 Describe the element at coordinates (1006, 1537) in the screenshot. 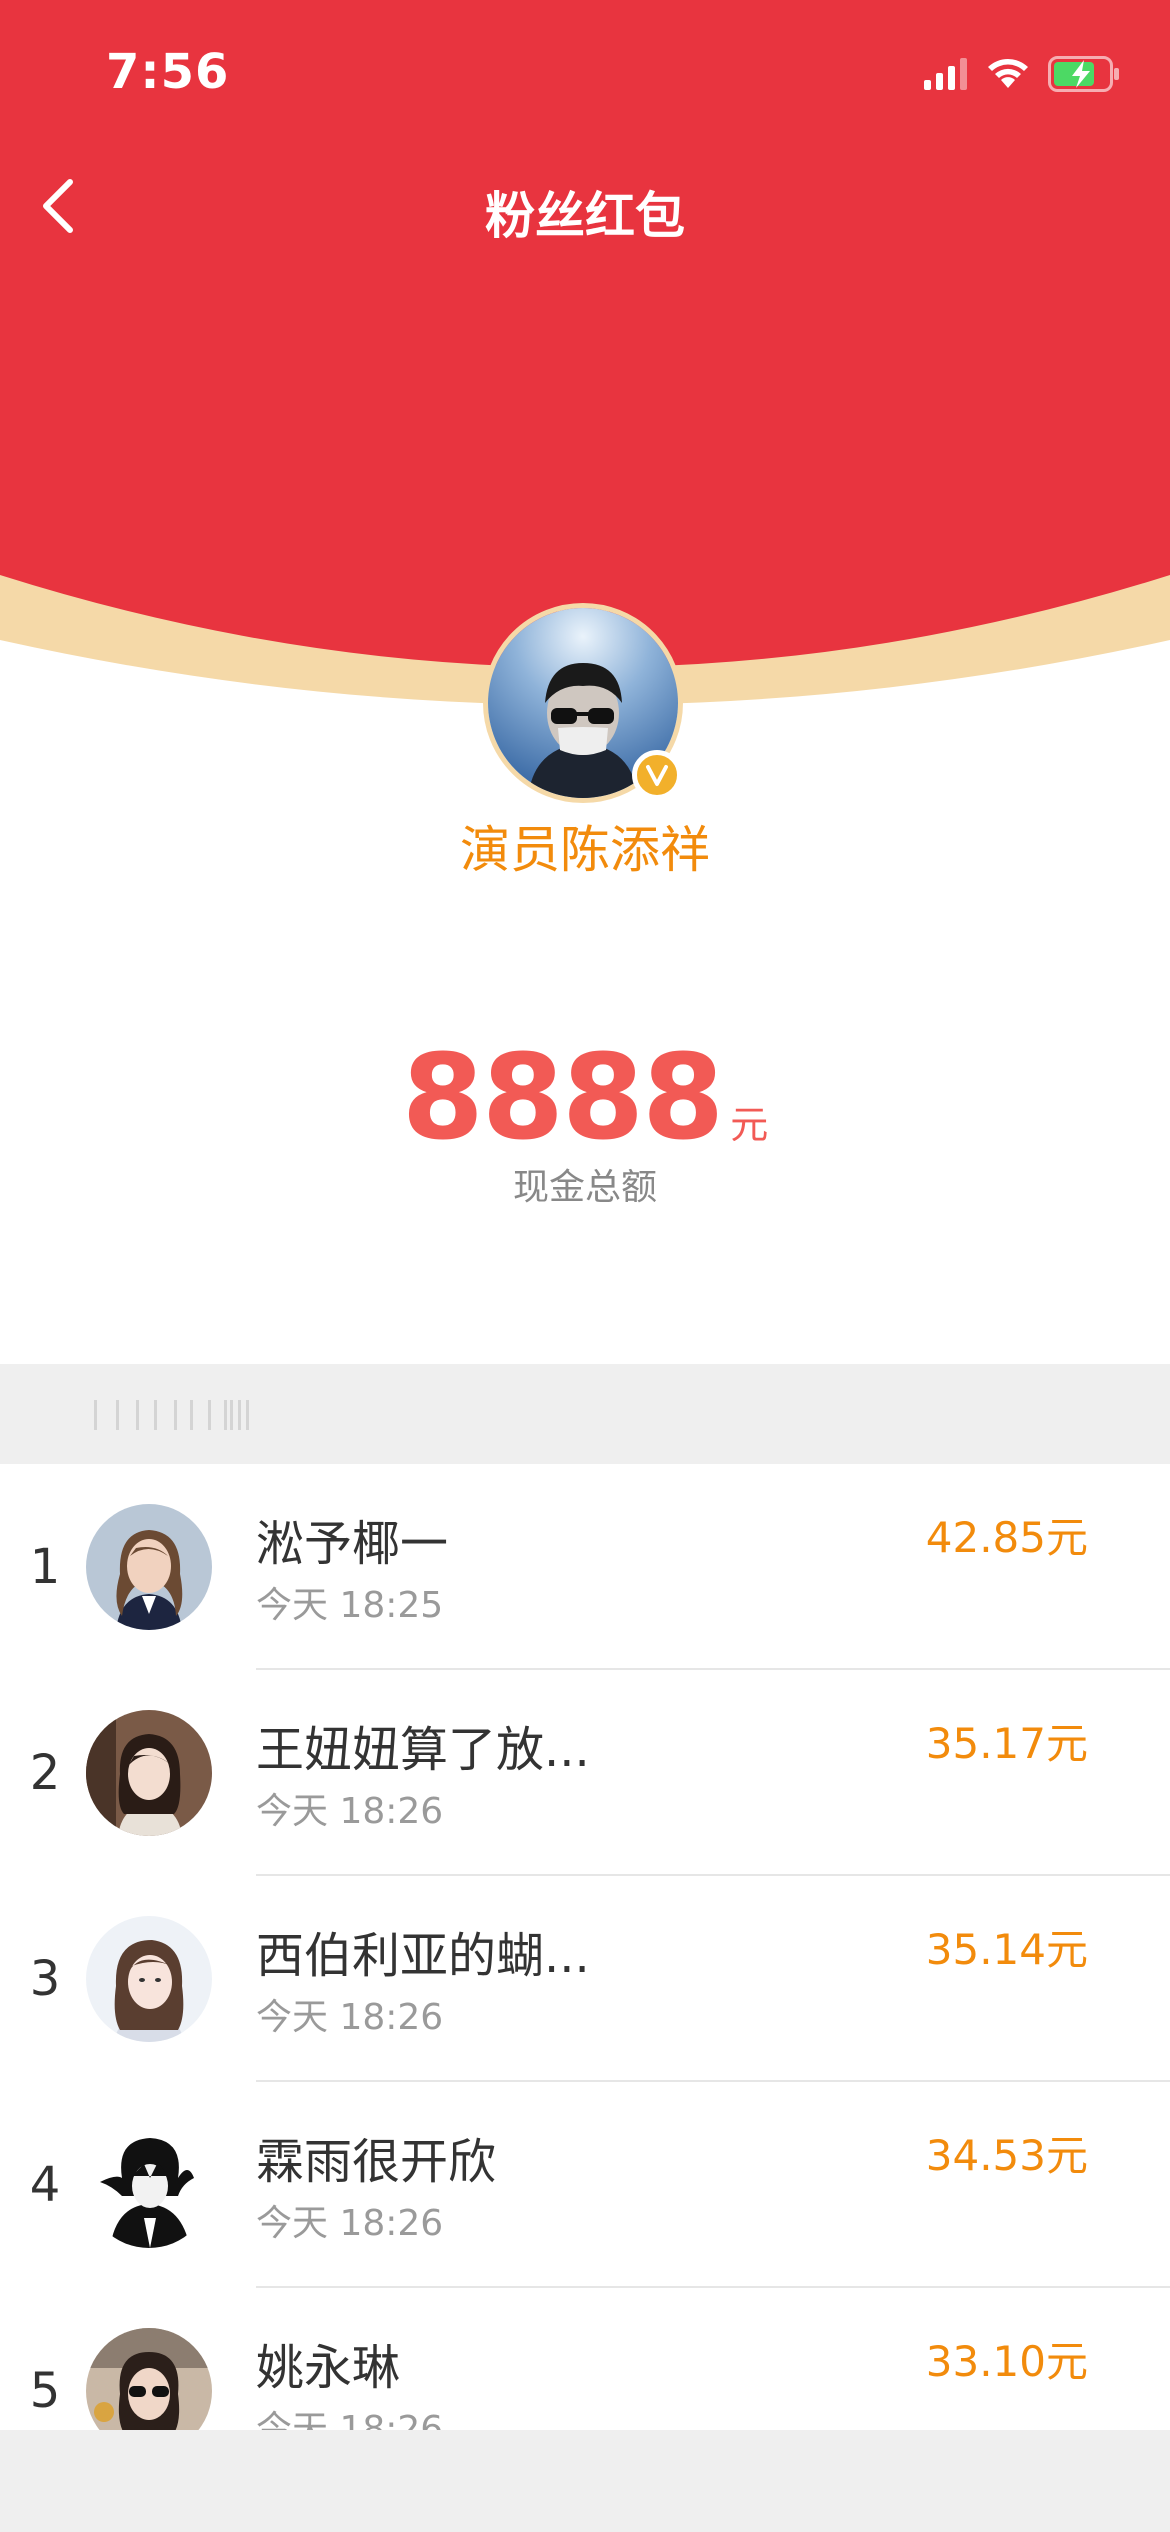

I see `claimed-amount: 42.85元` at that location.